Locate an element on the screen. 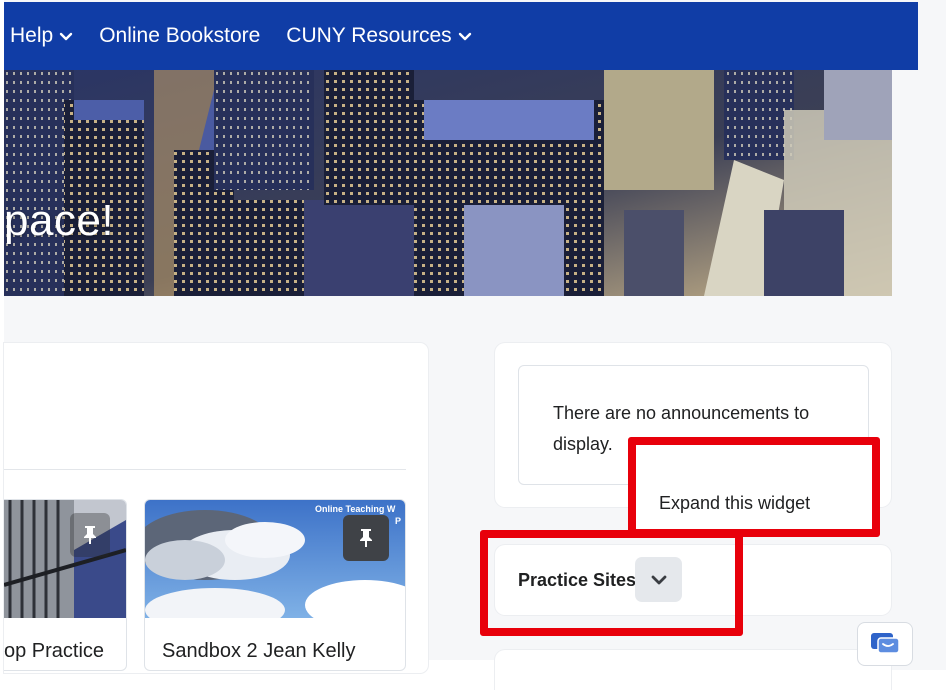 Image resolution: width=946 pixels, height=690 pixels. divider is located at coordinates (205, 469).